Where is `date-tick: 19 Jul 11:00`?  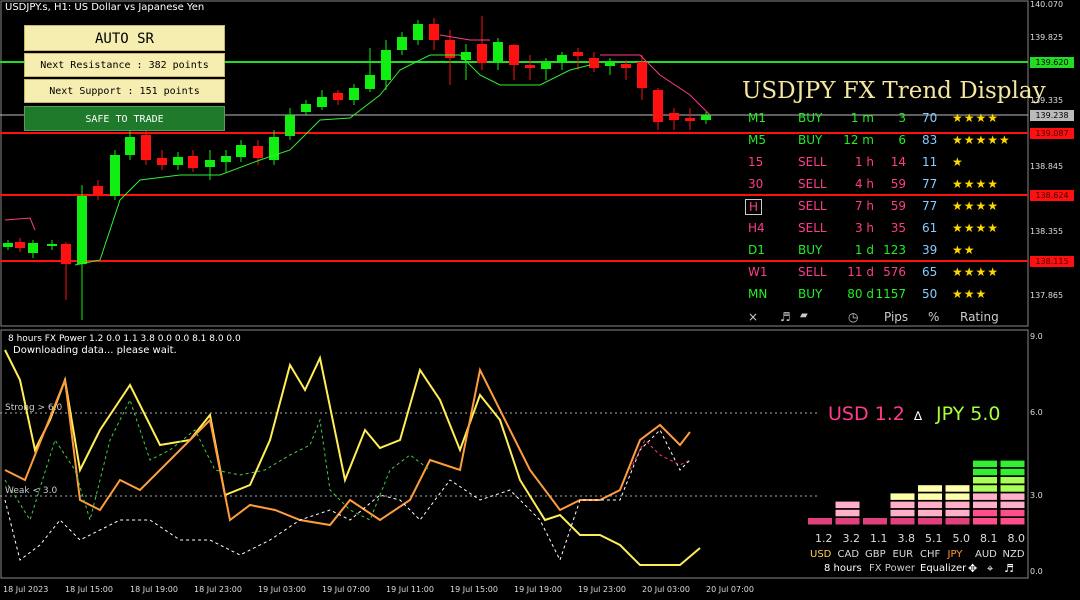
date-tick: 19 Jul 11:00 is located at coordinates (410, 589).